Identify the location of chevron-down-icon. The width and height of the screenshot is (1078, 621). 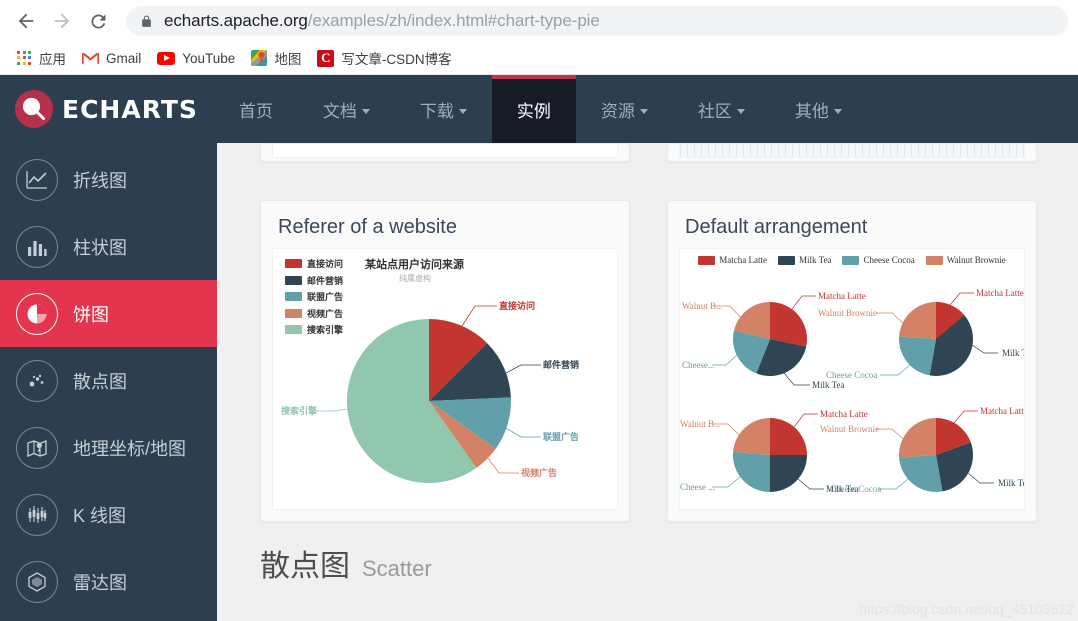
(462, 111).